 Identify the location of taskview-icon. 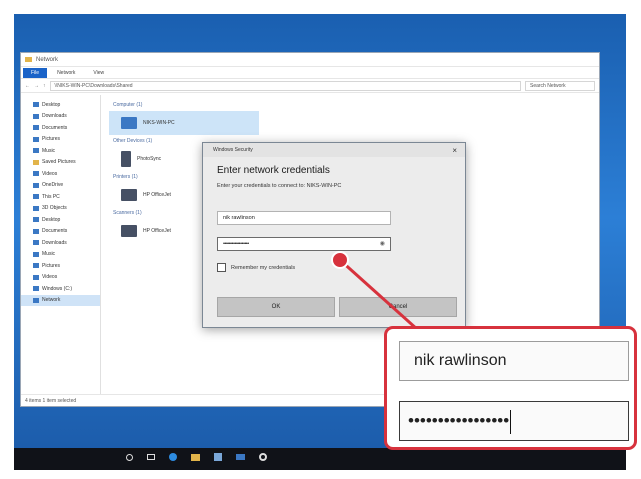
(151, 457).